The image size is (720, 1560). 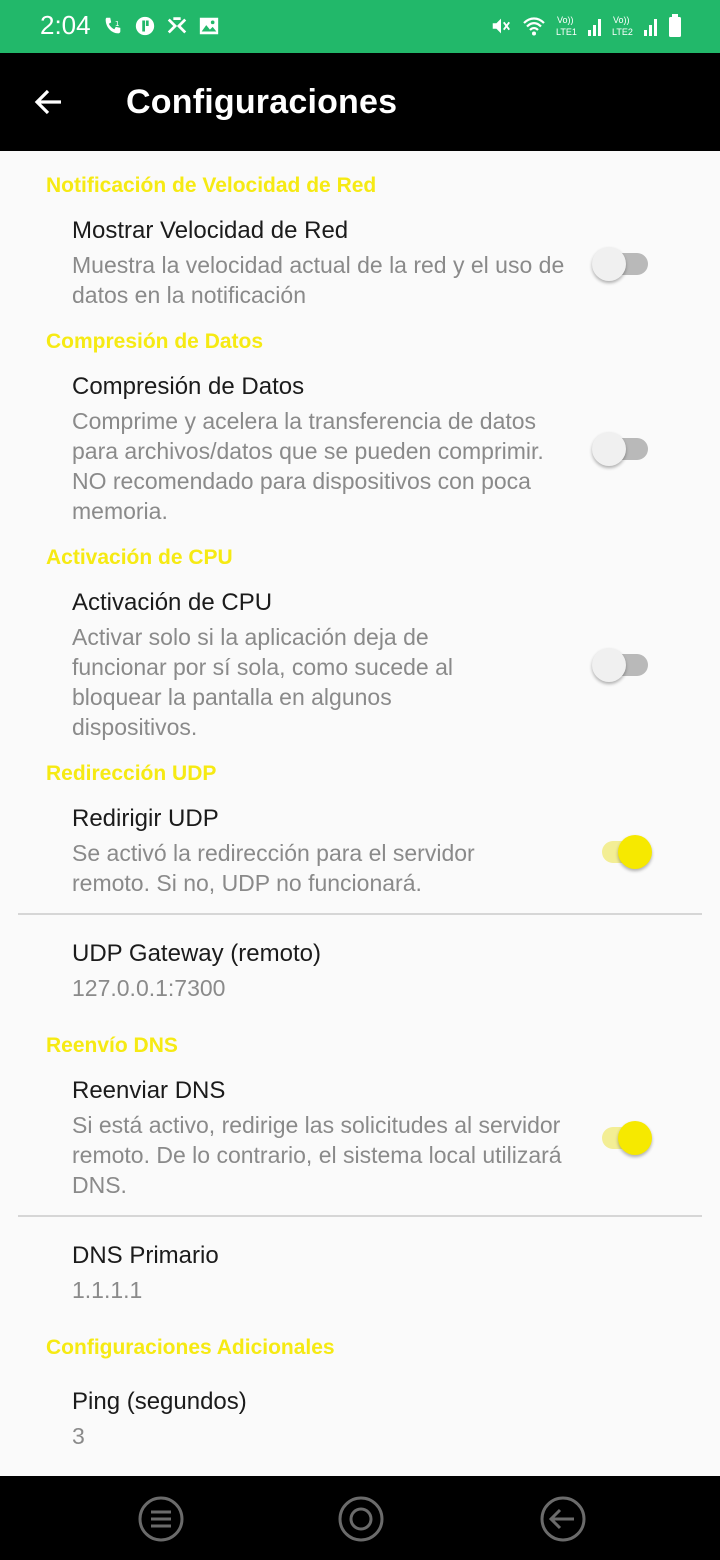 What do you see at coordinates (172, 602) in the screenshot?
I see `pref-title: Activación de CPU` at bounding box center [172, 602].